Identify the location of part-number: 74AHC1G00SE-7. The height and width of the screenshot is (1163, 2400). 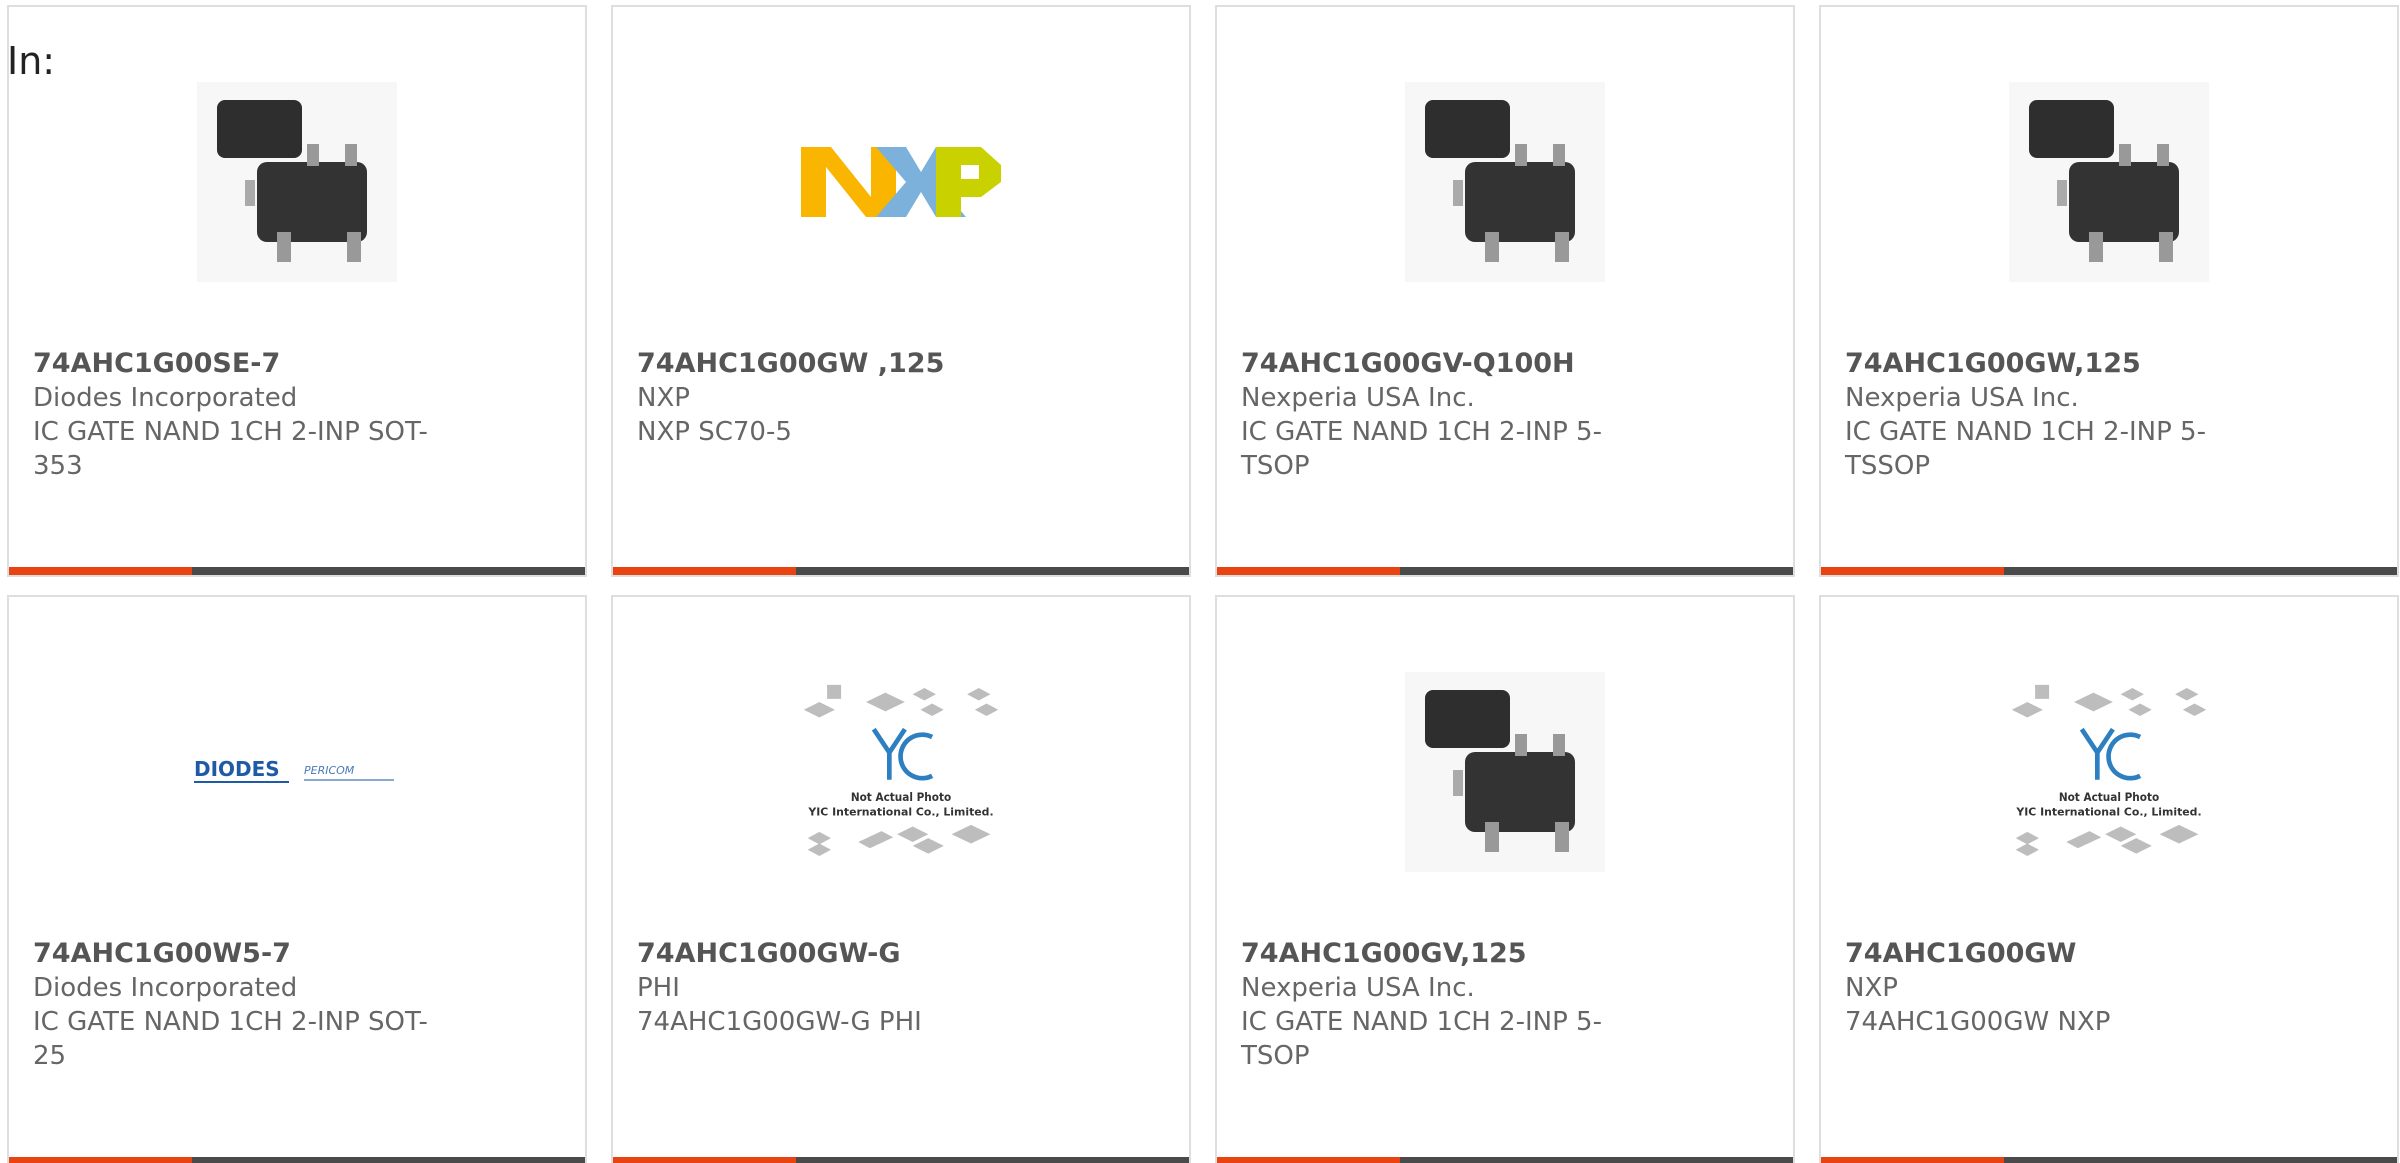
(243, 364).